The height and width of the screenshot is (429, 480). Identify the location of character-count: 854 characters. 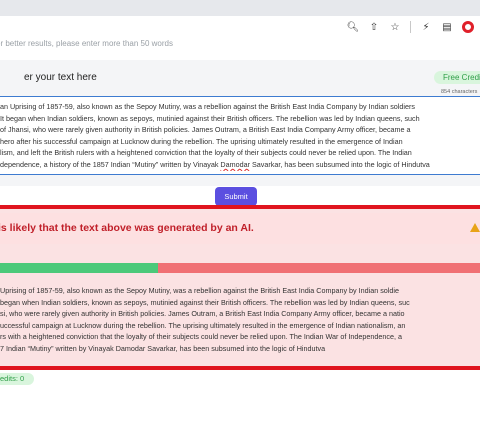
(459, 92).